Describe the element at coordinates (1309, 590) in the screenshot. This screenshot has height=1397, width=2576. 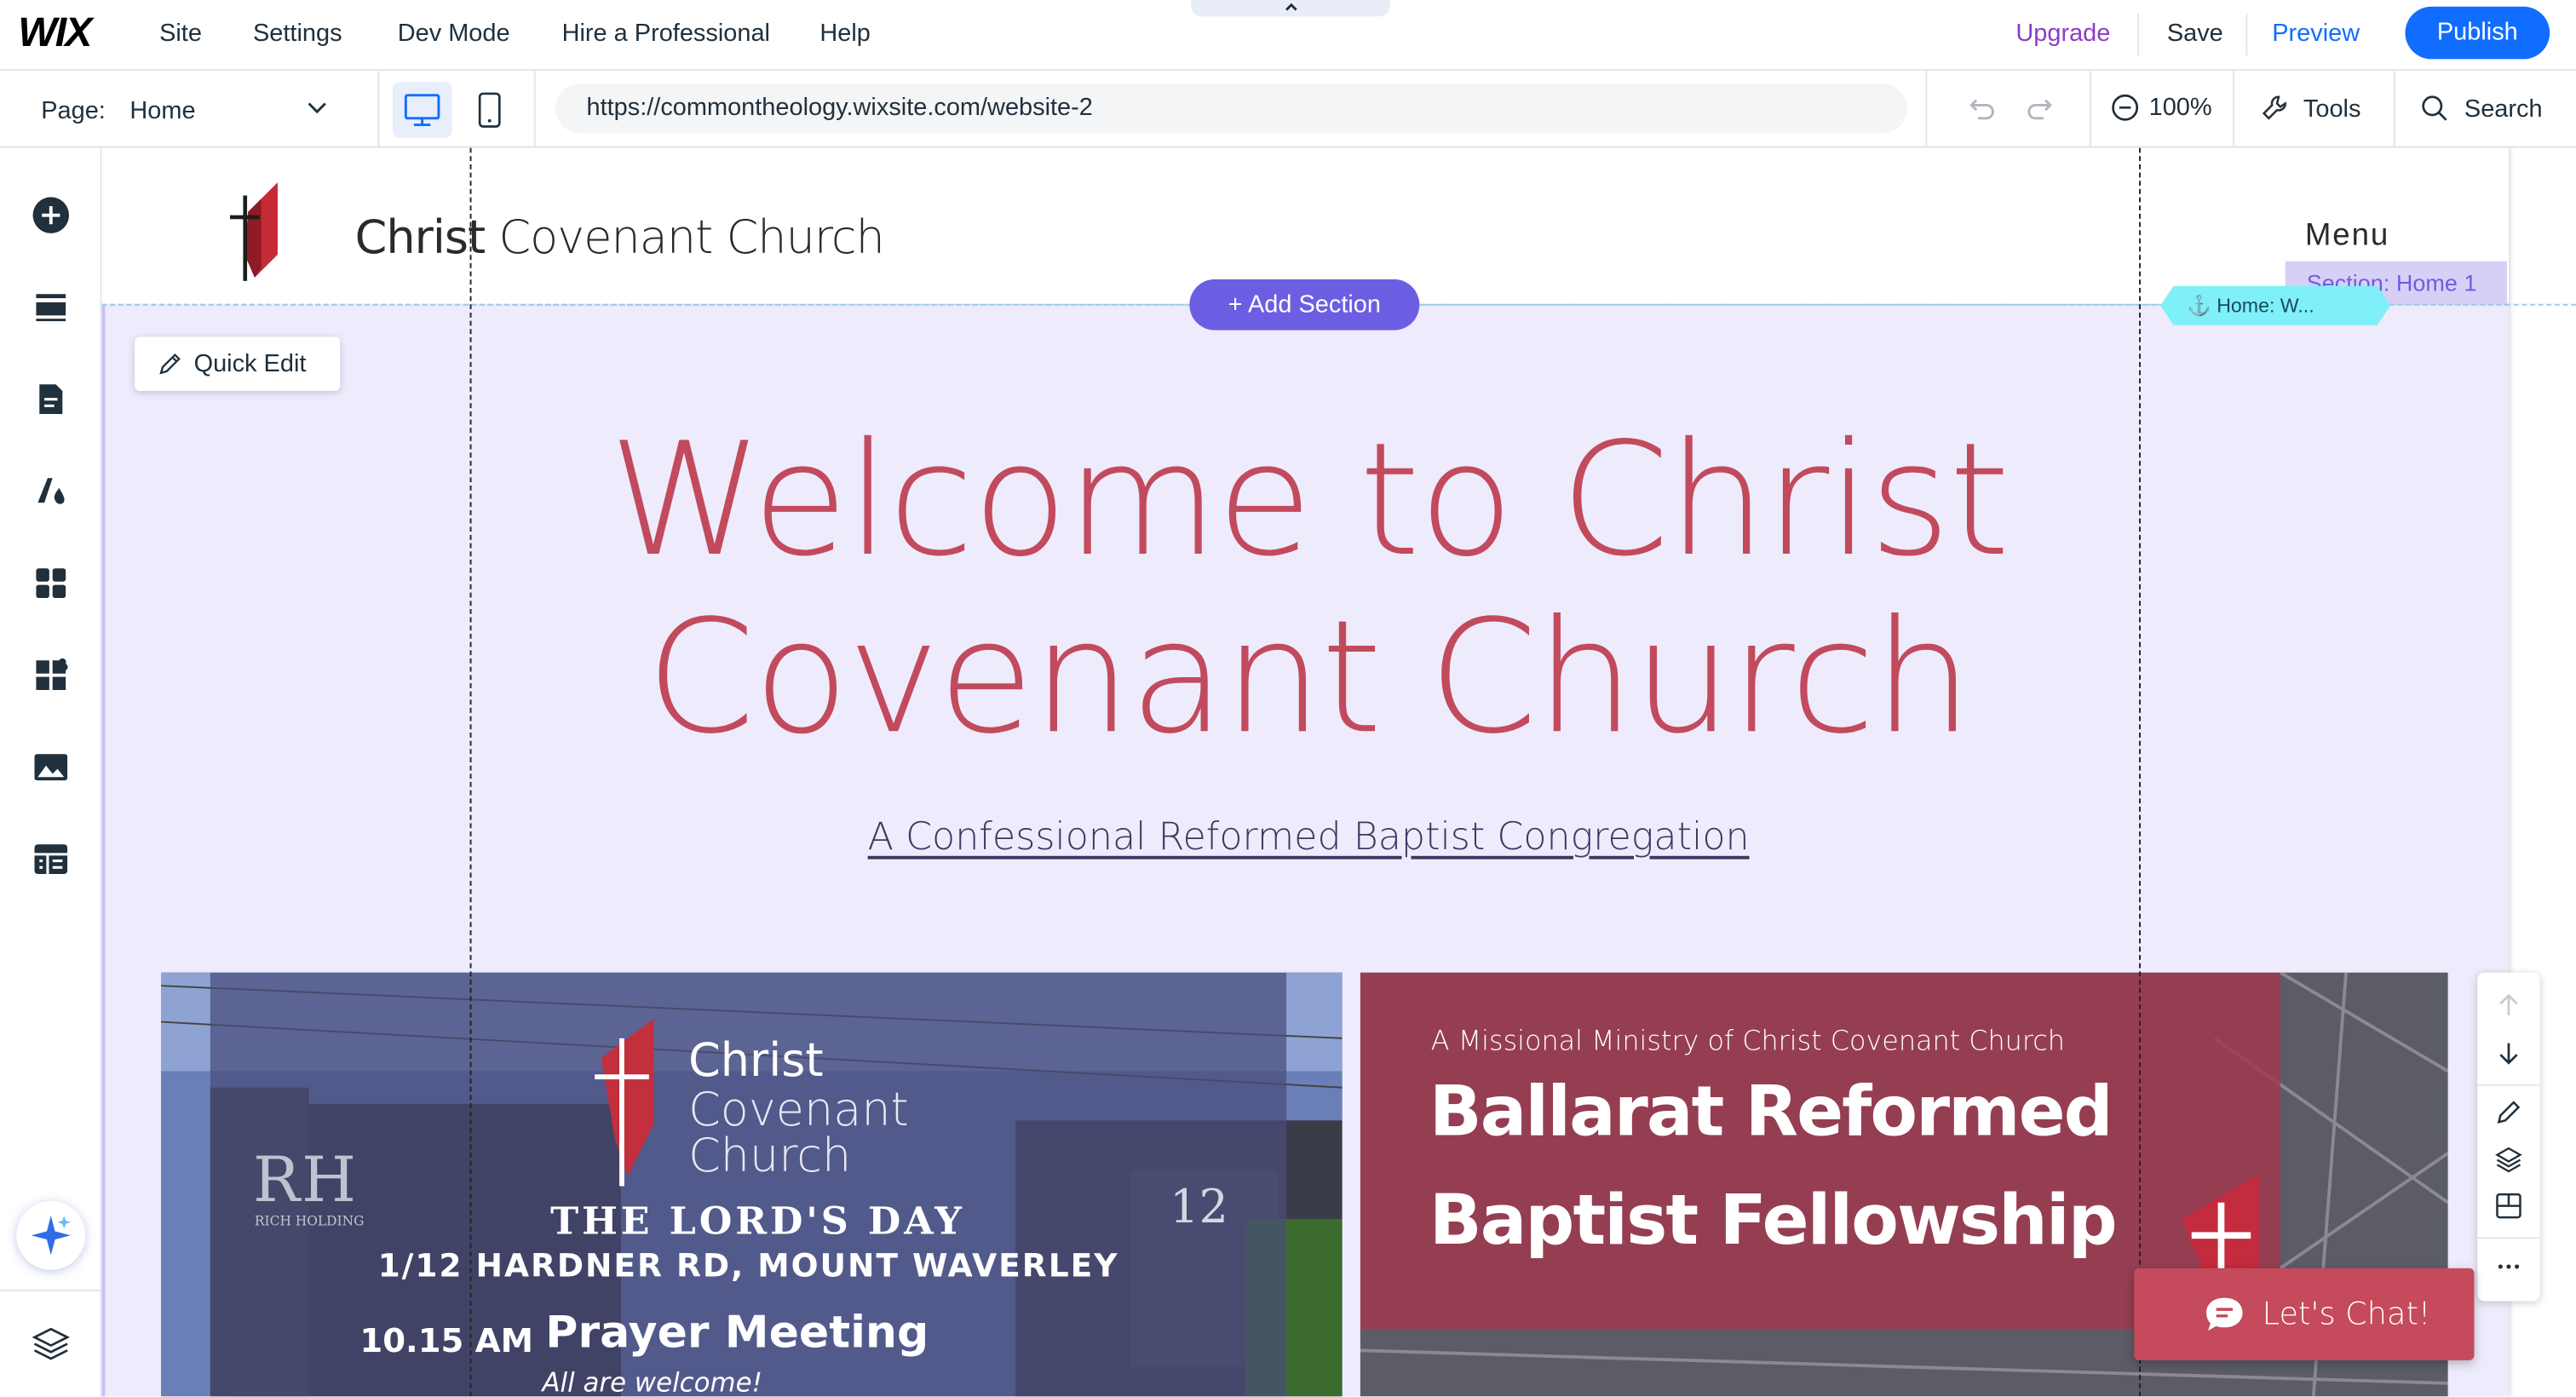
I see `hero-title: Welcome to Christ Covenant Church` at that location.